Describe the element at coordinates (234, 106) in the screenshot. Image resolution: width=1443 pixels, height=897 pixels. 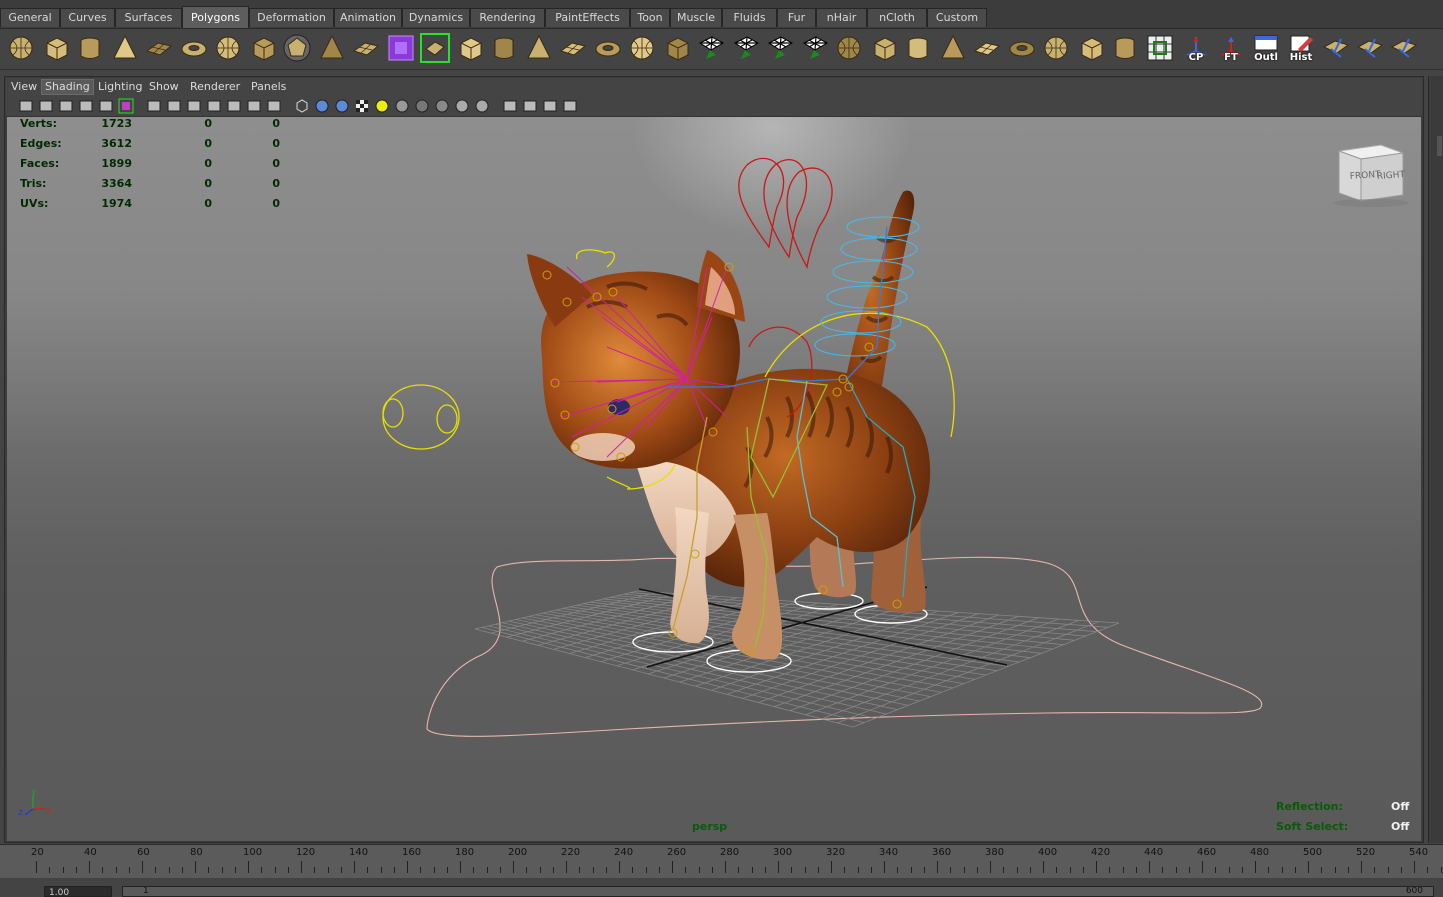
I see `field-chart-icon` at that location.